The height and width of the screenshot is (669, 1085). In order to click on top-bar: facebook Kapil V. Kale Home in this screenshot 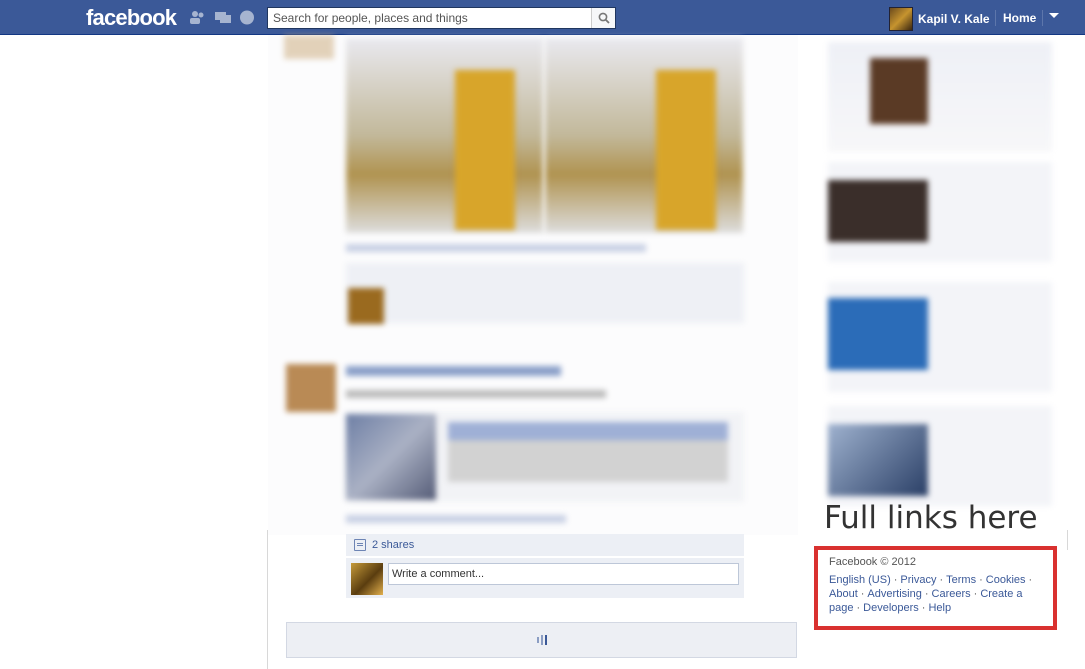, I will do `click(542, 17)`.